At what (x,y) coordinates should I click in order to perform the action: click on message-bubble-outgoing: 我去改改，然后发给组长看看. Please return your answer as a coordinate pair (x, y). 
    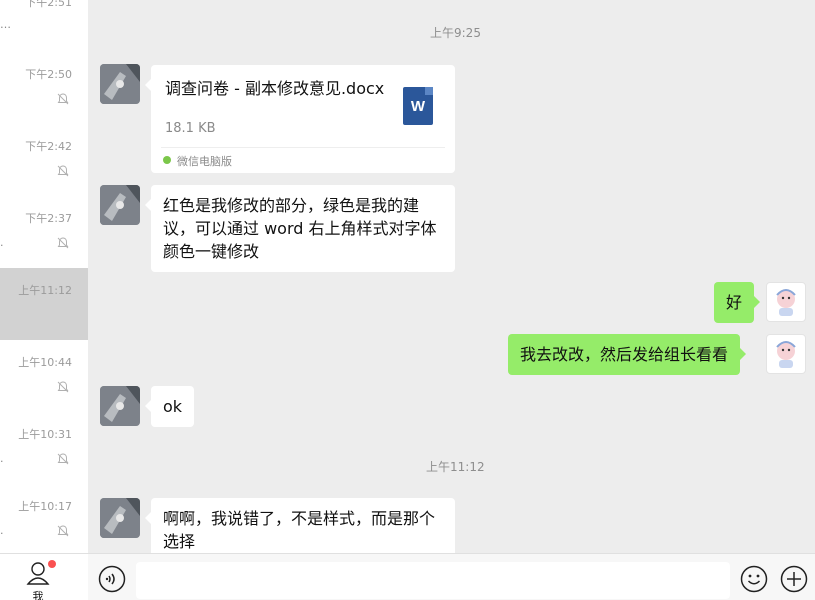
    Looking at the image, I should click on (627, 354).